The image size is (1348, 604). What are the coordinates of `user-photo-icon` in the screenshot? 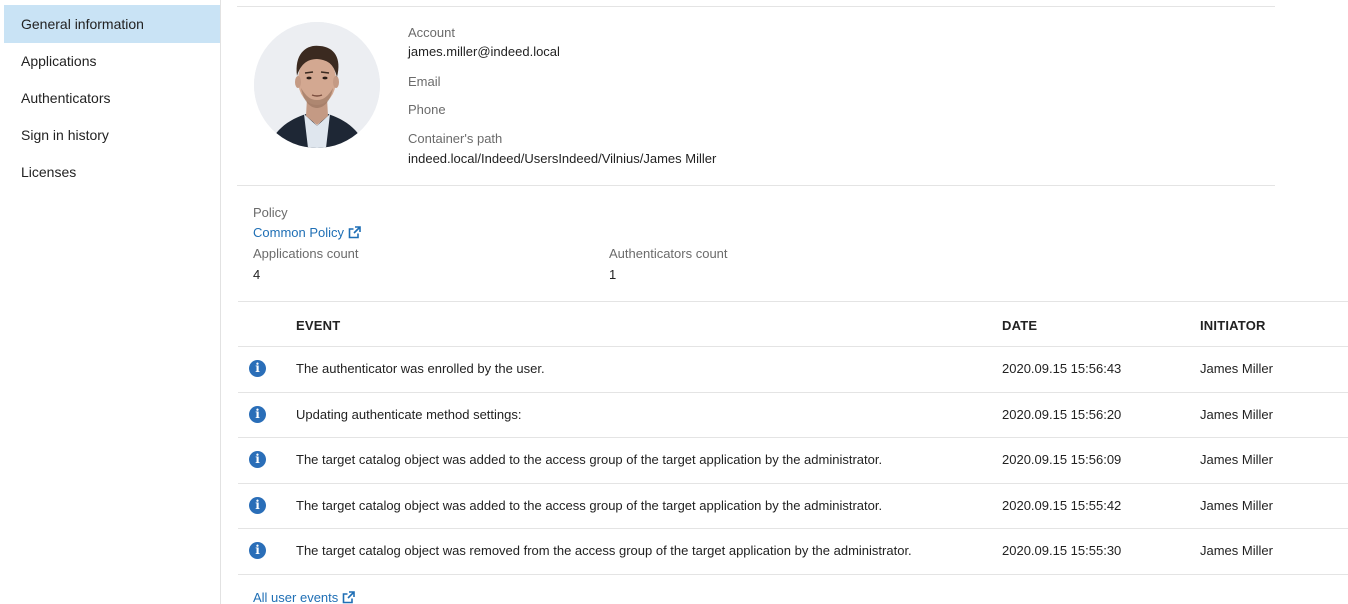 It's located at (317, 85).